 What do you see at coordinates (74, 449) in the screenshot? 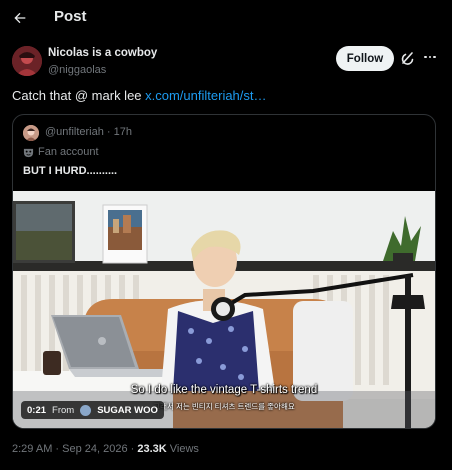
I see `post-timestamp: 2:29 AM · Sep 24, 2026 ·` at bounding box center [74, 449].